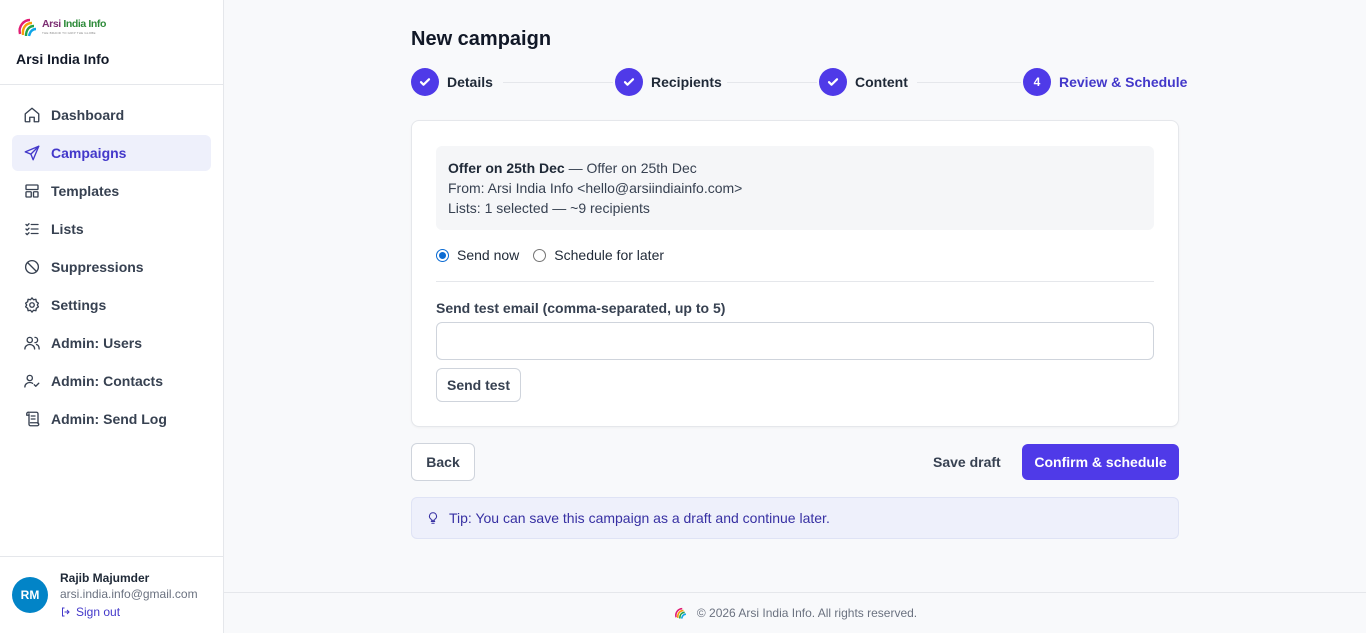 This screenshot has height=633, width=1366. What do you see at coordinates (549, 208) in the screenshot?
I see `summary-lists: Lists: 1 selected — ~9 recipients` at bounding box center [549, 208].